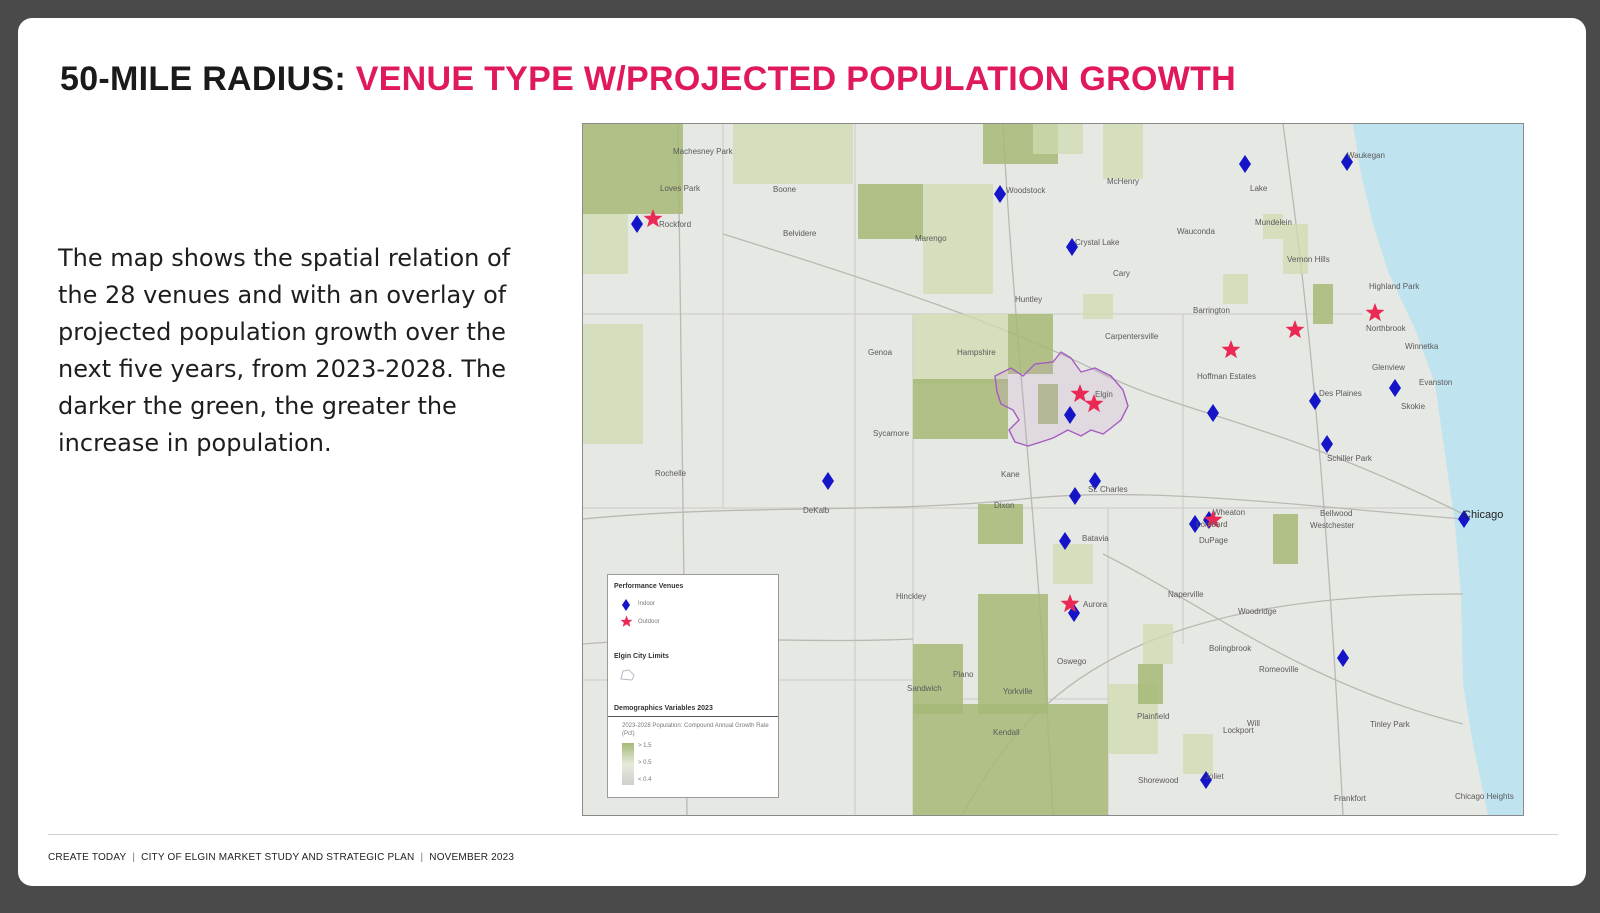  What do you see at coordinates (645, 763) in the screenshot?
I see `legend-growth-class-2: > 0.5` at bounding box center [645, 763].